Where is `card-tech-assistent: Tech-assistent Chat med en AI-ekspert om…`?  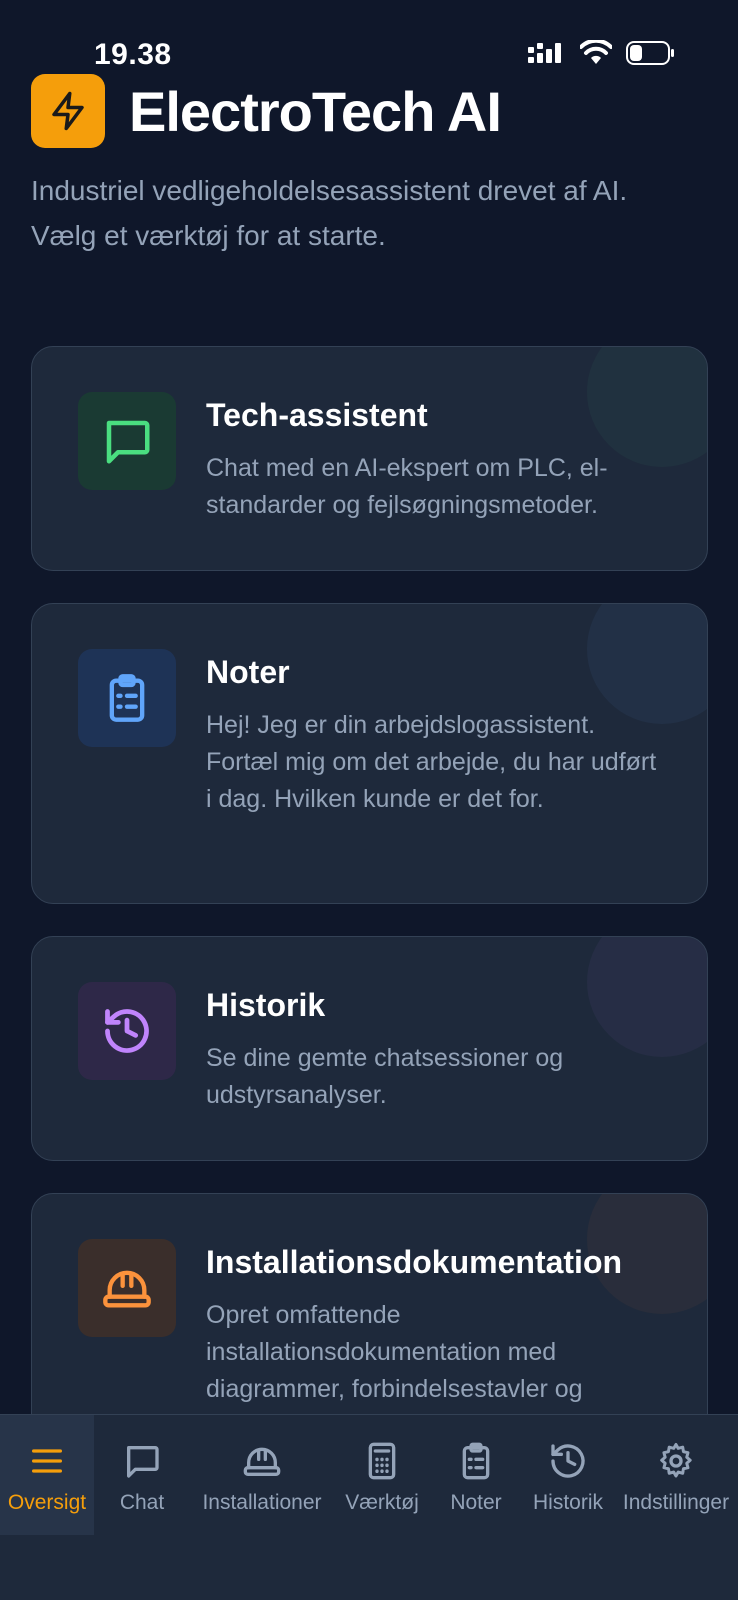
card-tech-assistent: Tech-assistent Chat med en AI-ekspert om… is located at coordinates (369, 458).